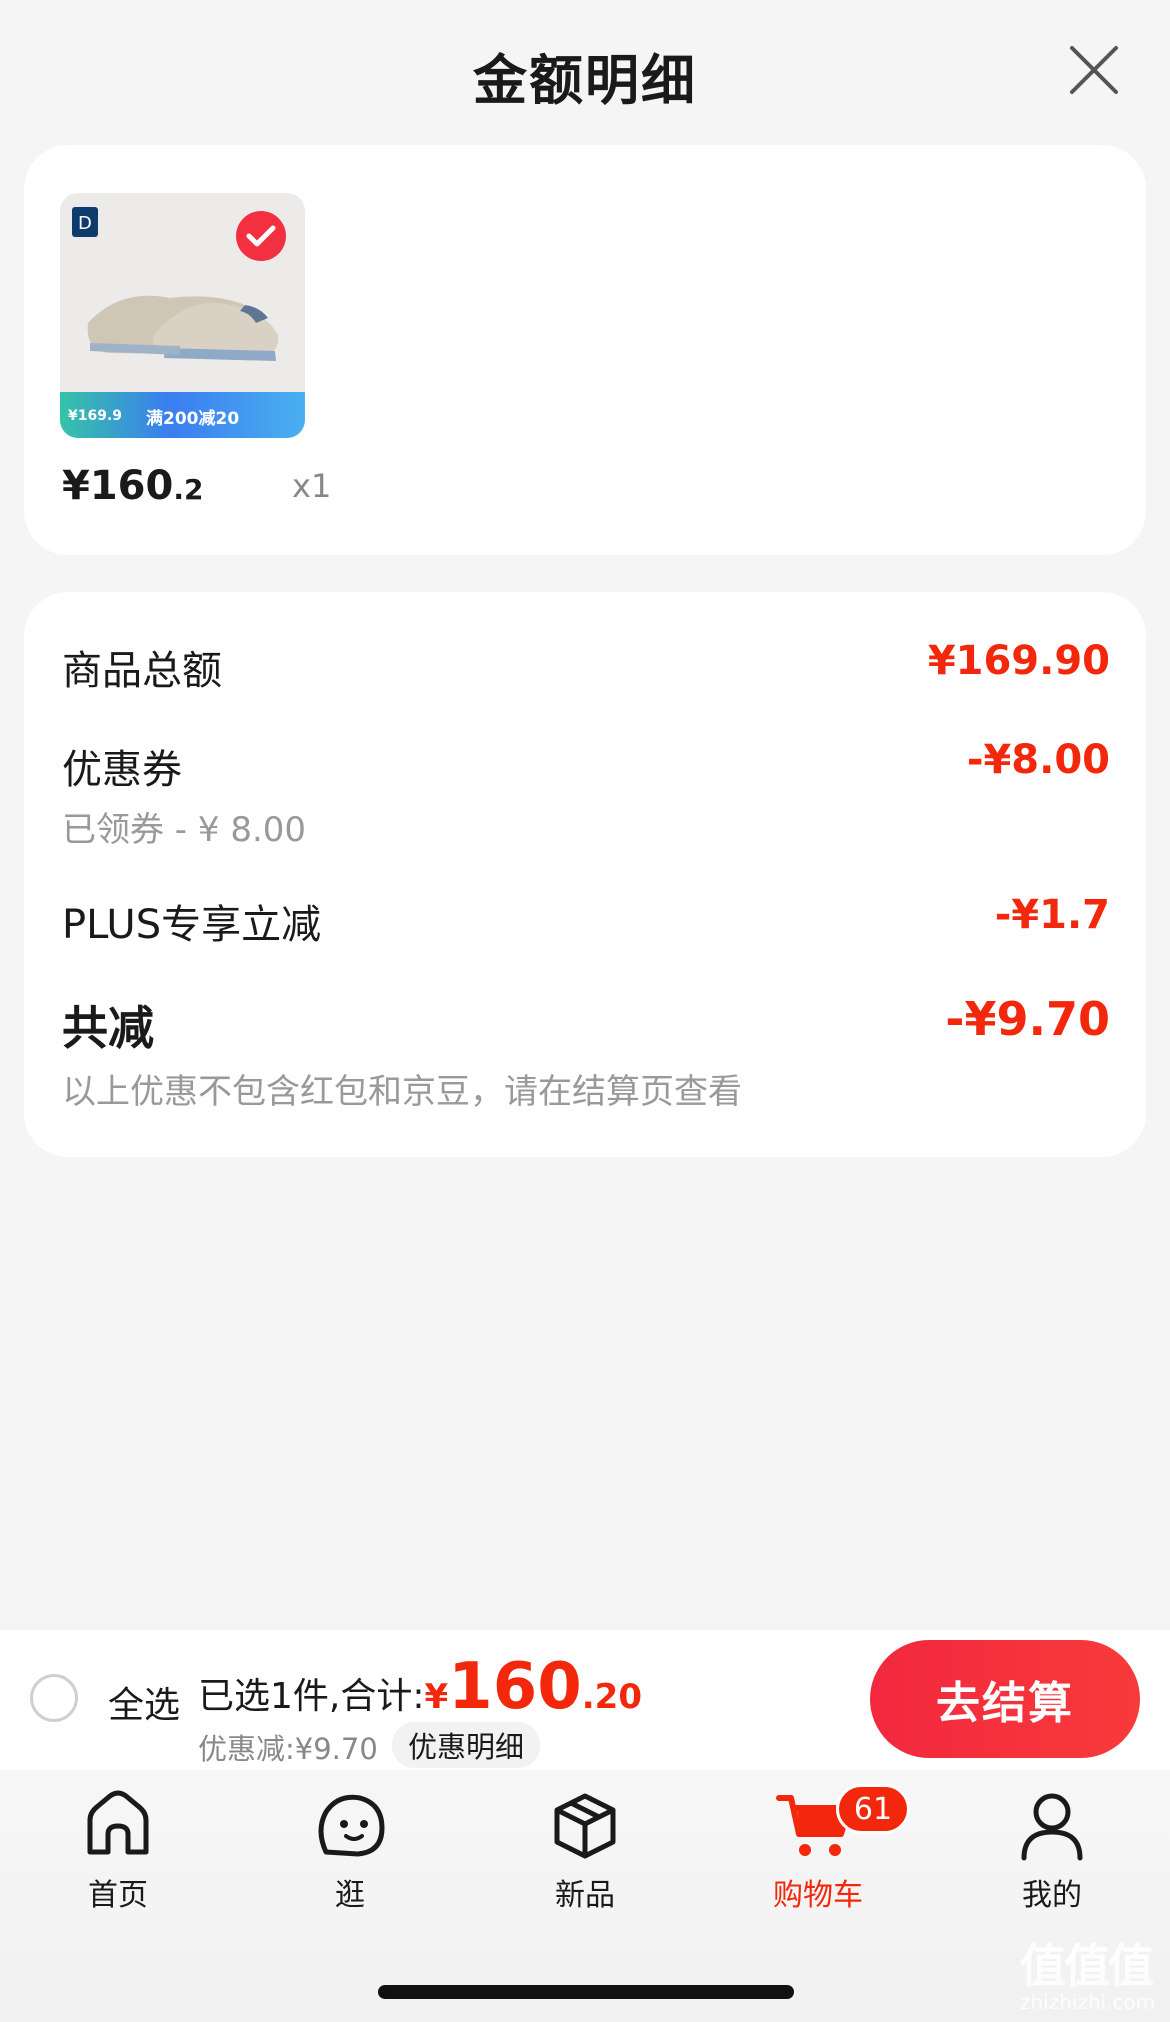 This screenshot has width=1170, height=2022. Describe the element at coordinates (192, 925) in the screenshot. I see `plus-discount-label: PLUS专享立减` at that location.